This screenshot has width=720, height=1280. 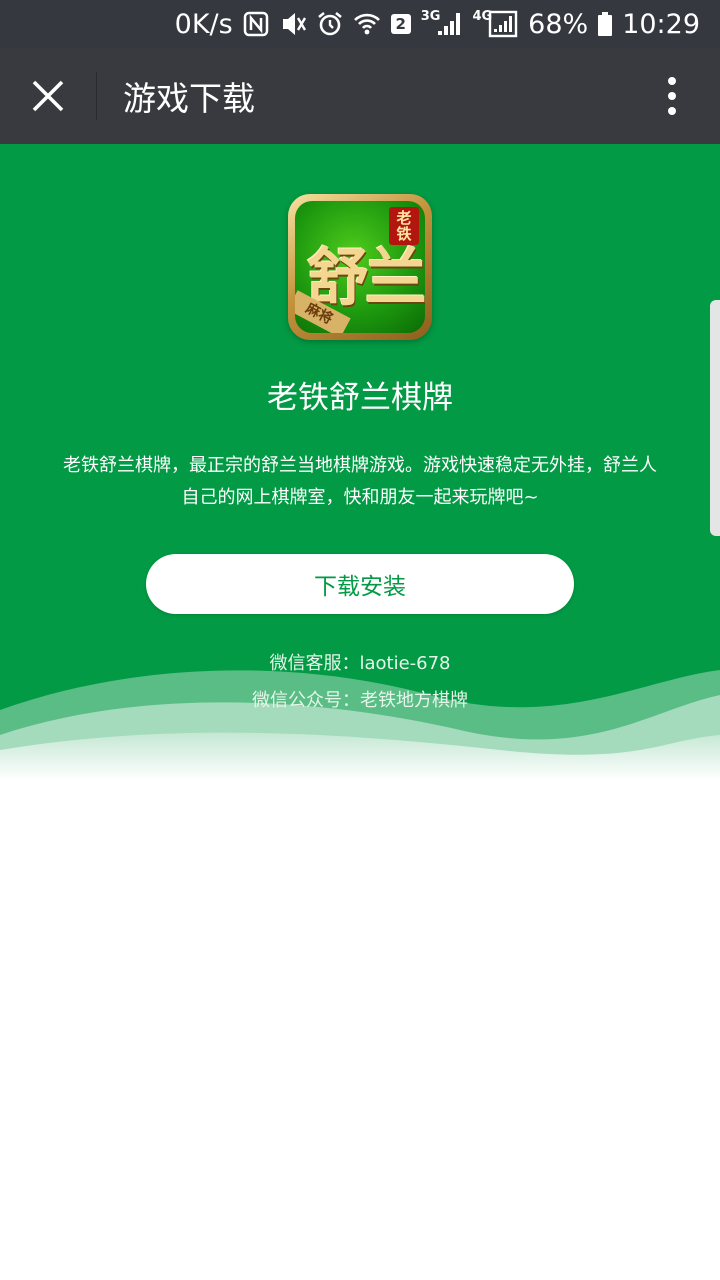 What do you see at coordinates (715, 418) in the screenshot?
I see `scroll-handle` at bounding box center [715, 418].